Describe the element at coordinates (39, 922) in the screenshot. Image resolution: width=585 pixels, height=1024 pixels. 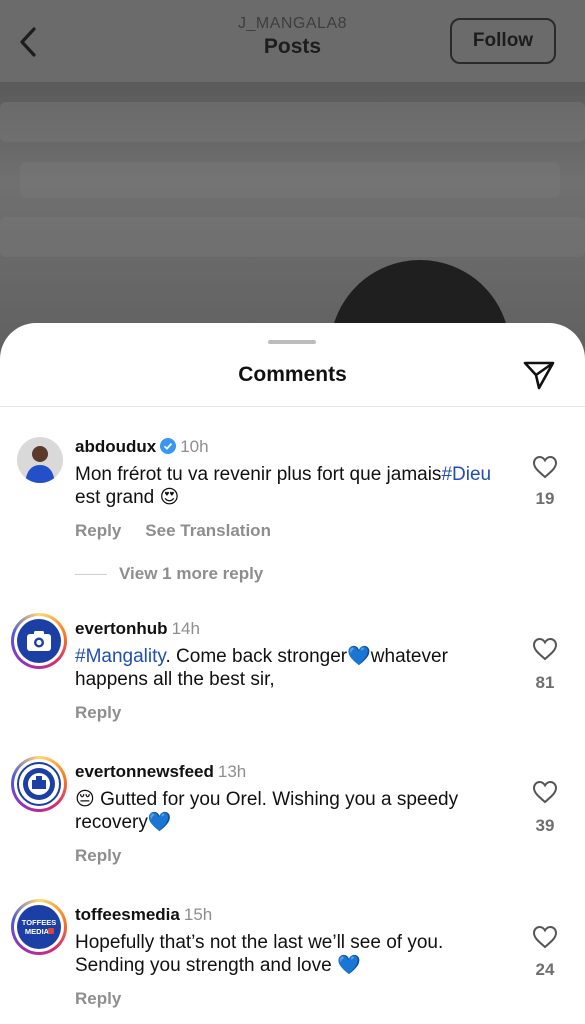
I see `svg-text: TOFFEES` at that location.